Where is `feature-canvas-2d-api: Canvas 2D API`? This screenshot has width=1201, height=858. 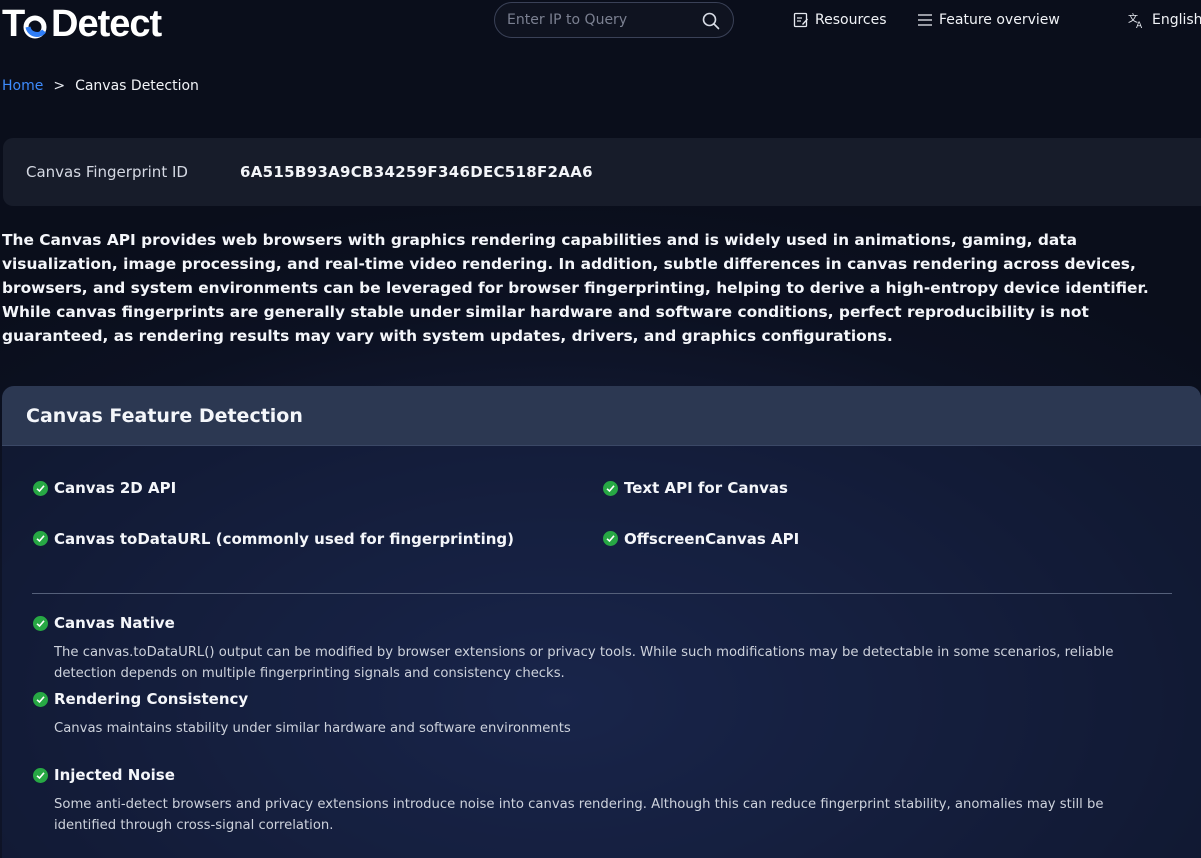 feature-canvas-2d-api: Canvas 2D API is located at coordinates (115, 488).